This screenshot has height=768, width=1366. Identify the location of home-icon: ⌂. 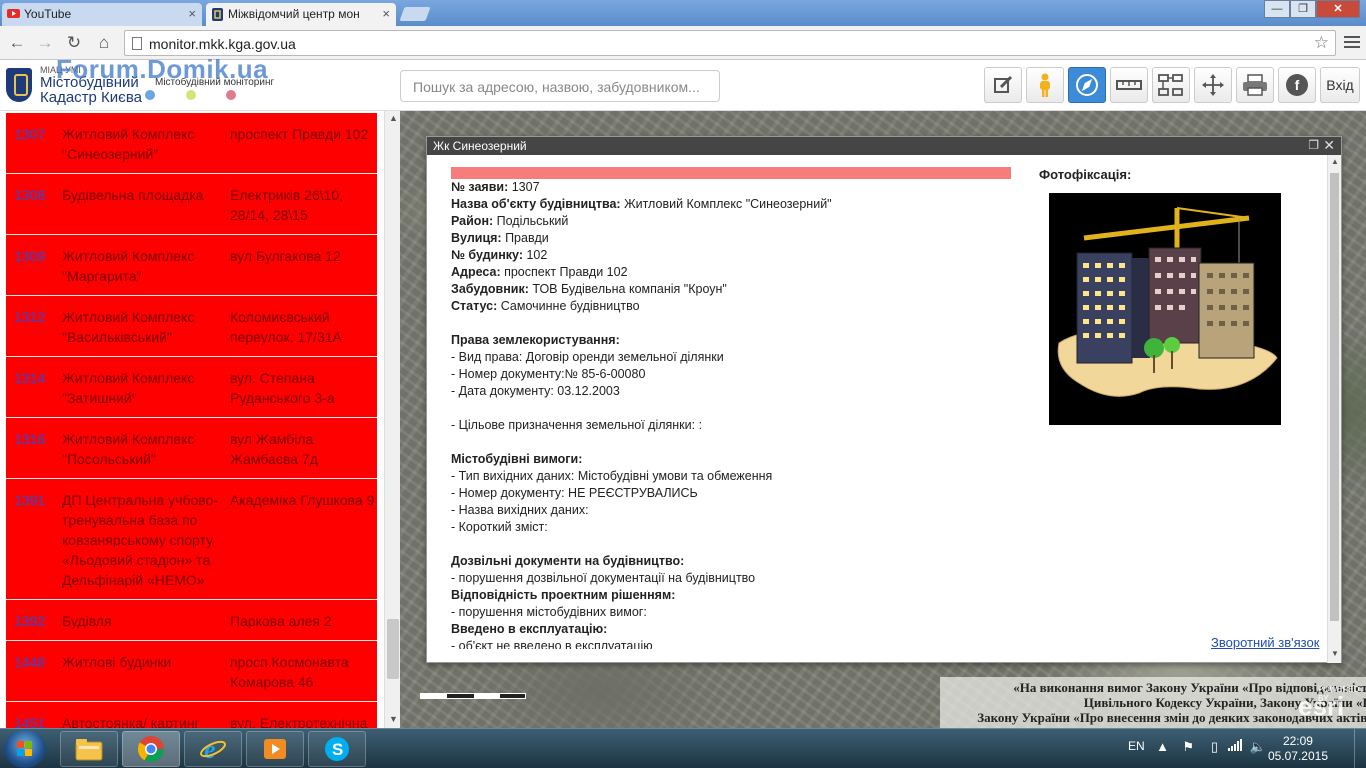
(104, 43).